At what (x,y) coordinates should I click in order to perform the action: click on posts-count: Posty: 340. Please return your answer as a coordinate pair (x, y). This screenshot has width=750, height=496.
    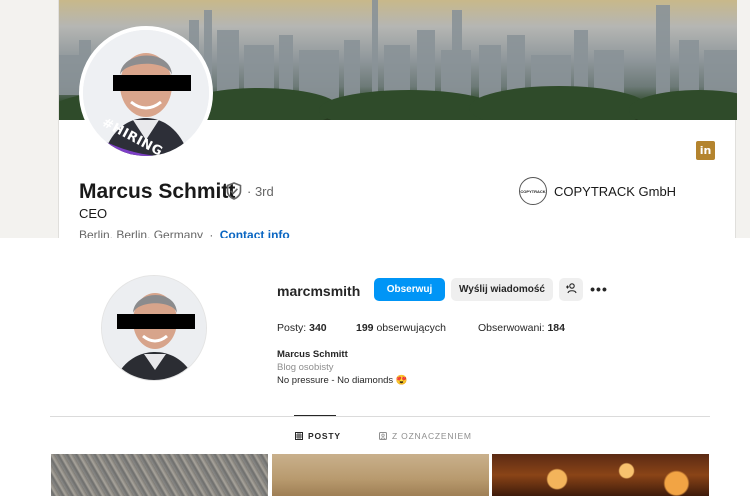
    Looking at the image, I should click on (302, 328).